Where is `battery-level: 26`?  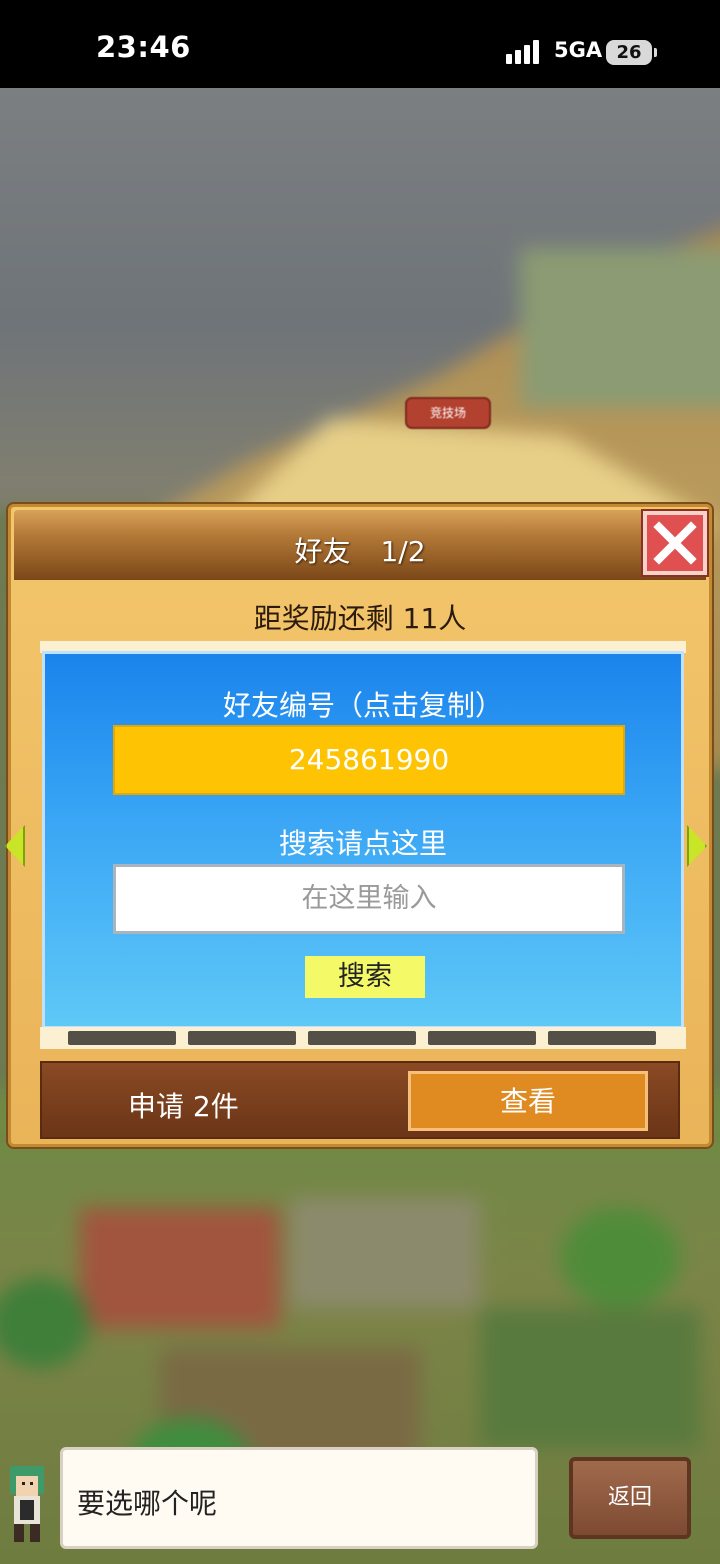
battery-level: 26 is located at coordinates (629, 52).